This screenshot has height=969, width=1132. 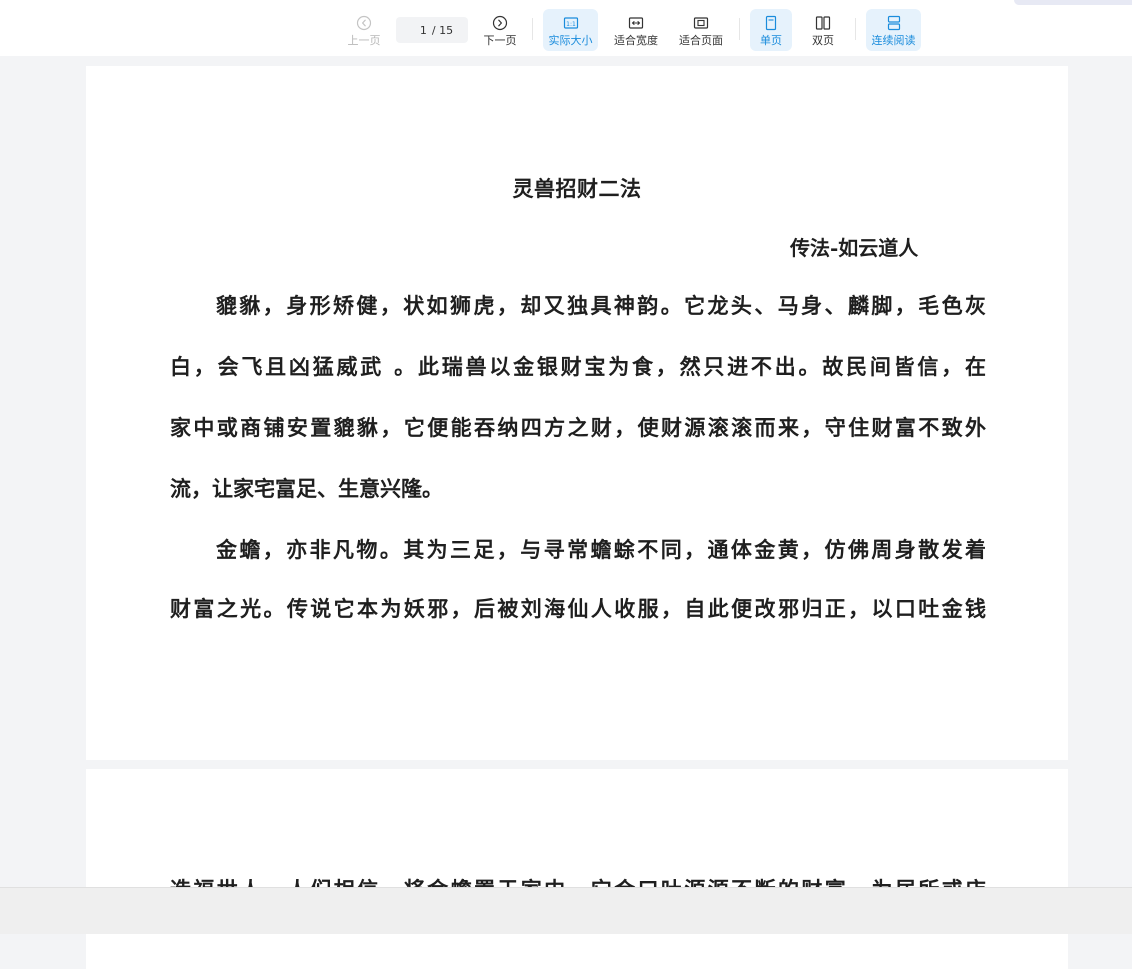 What do you see at coordinates (823, 40) in the screenshot?
I see `double-page-label: 双页` at bounding box center [823, 40].